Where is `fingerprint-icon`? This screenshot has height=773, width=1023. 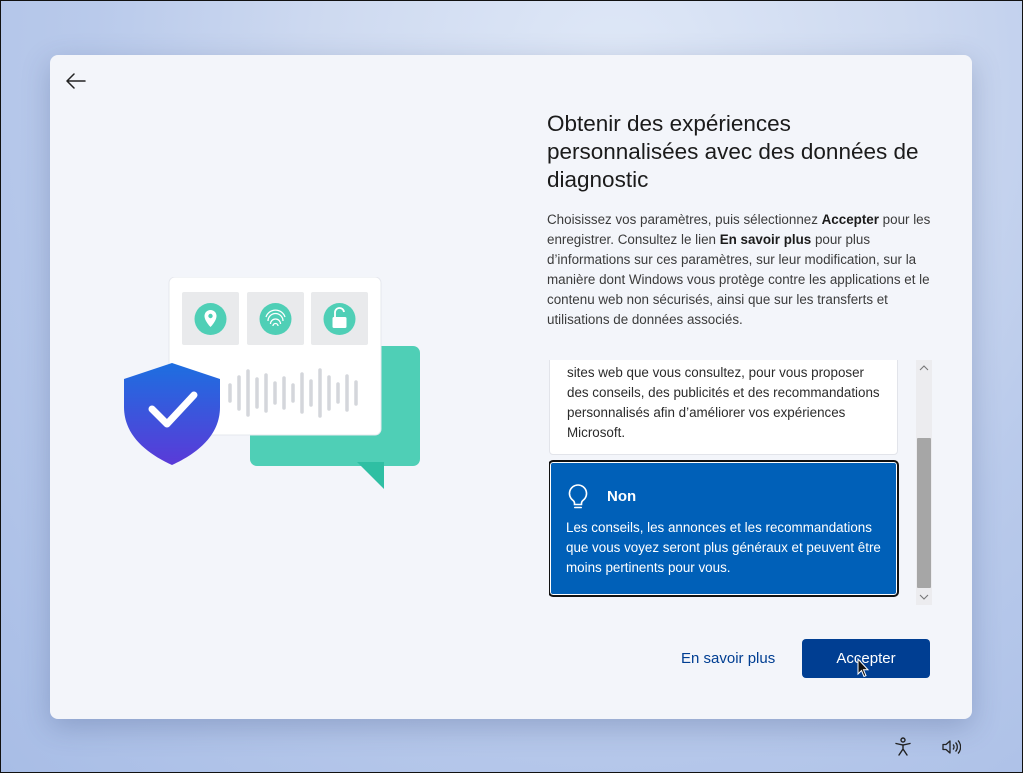
fingerprint-icon is located at coordinates (275, 319).